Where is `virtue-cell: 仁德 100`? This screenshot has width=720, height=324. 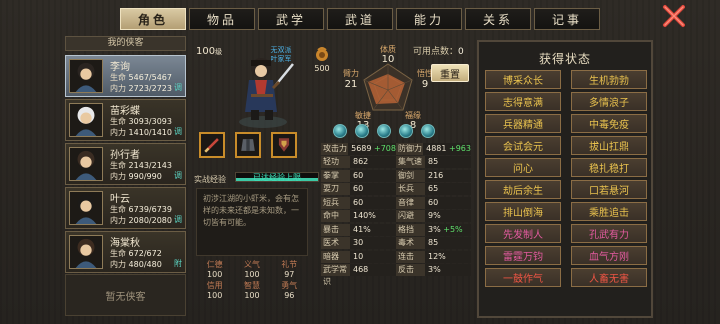
virtue-cell: 仁德 100 is located at coordinates (214, 270).